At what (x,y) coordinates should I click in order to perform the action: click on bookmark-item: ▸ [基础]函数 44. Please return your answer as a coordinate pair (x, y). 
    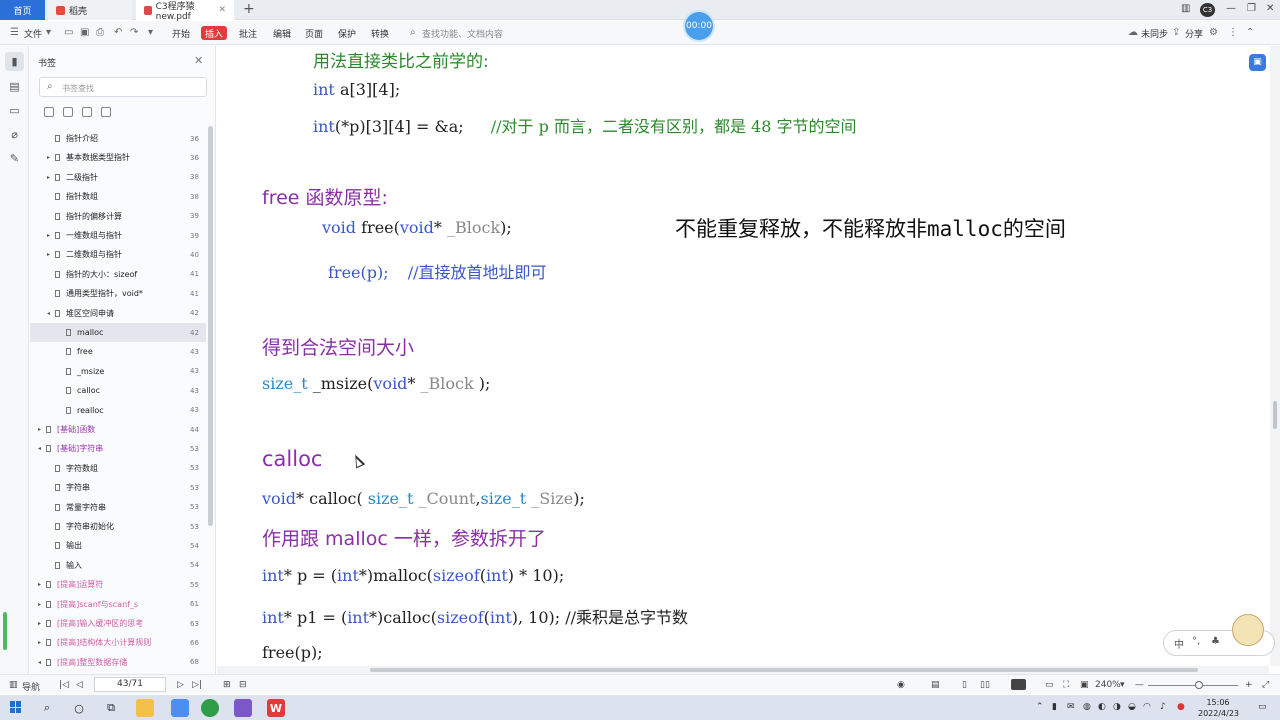
    Looking at the image, I should click on (118, 429).